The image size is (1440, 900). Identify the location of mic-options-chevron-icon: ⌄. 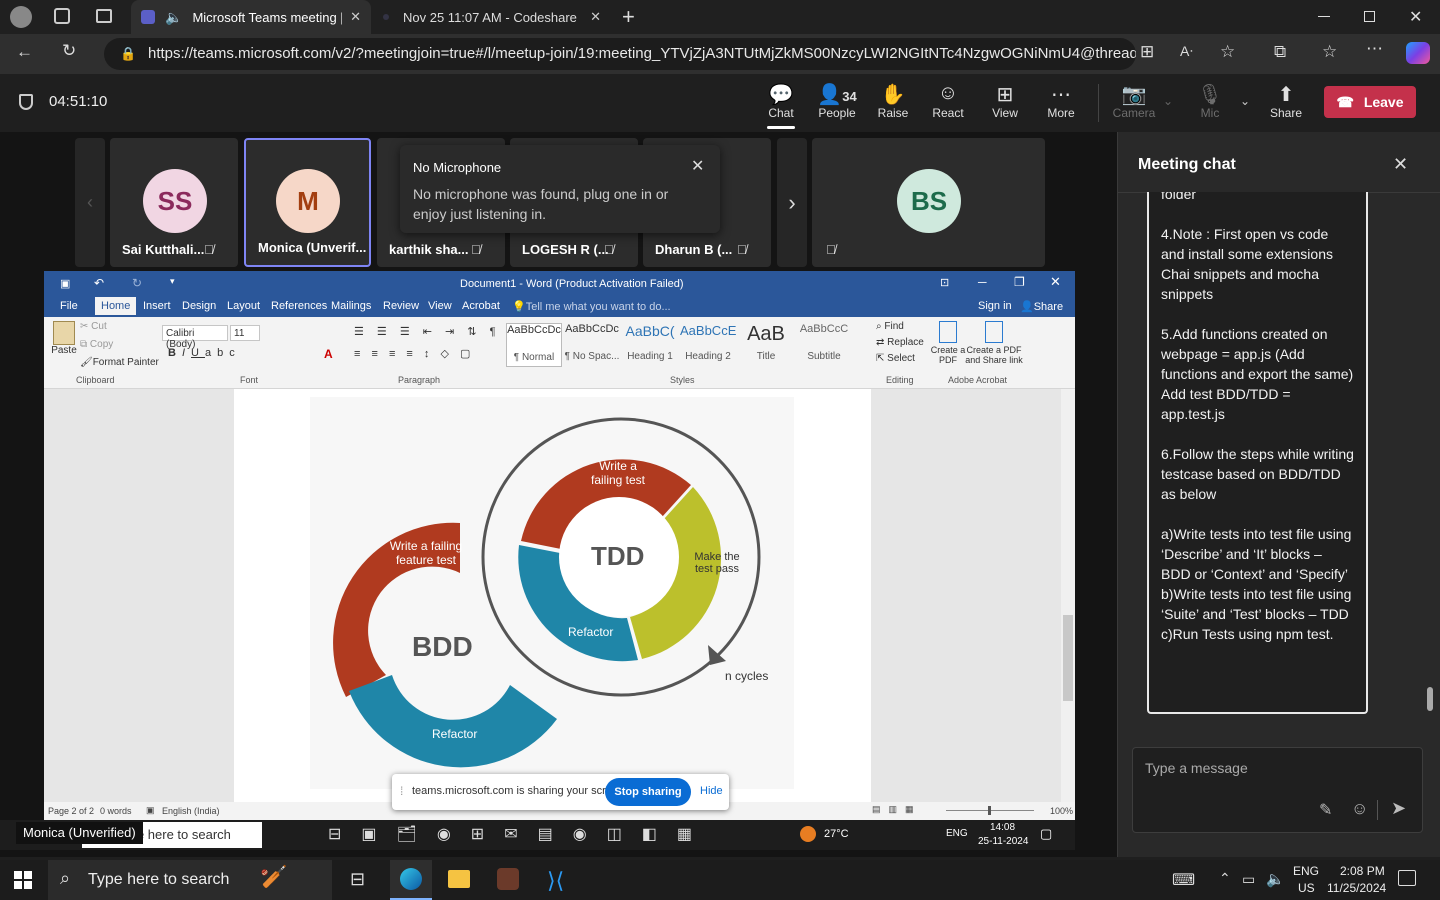
(1245, 101).